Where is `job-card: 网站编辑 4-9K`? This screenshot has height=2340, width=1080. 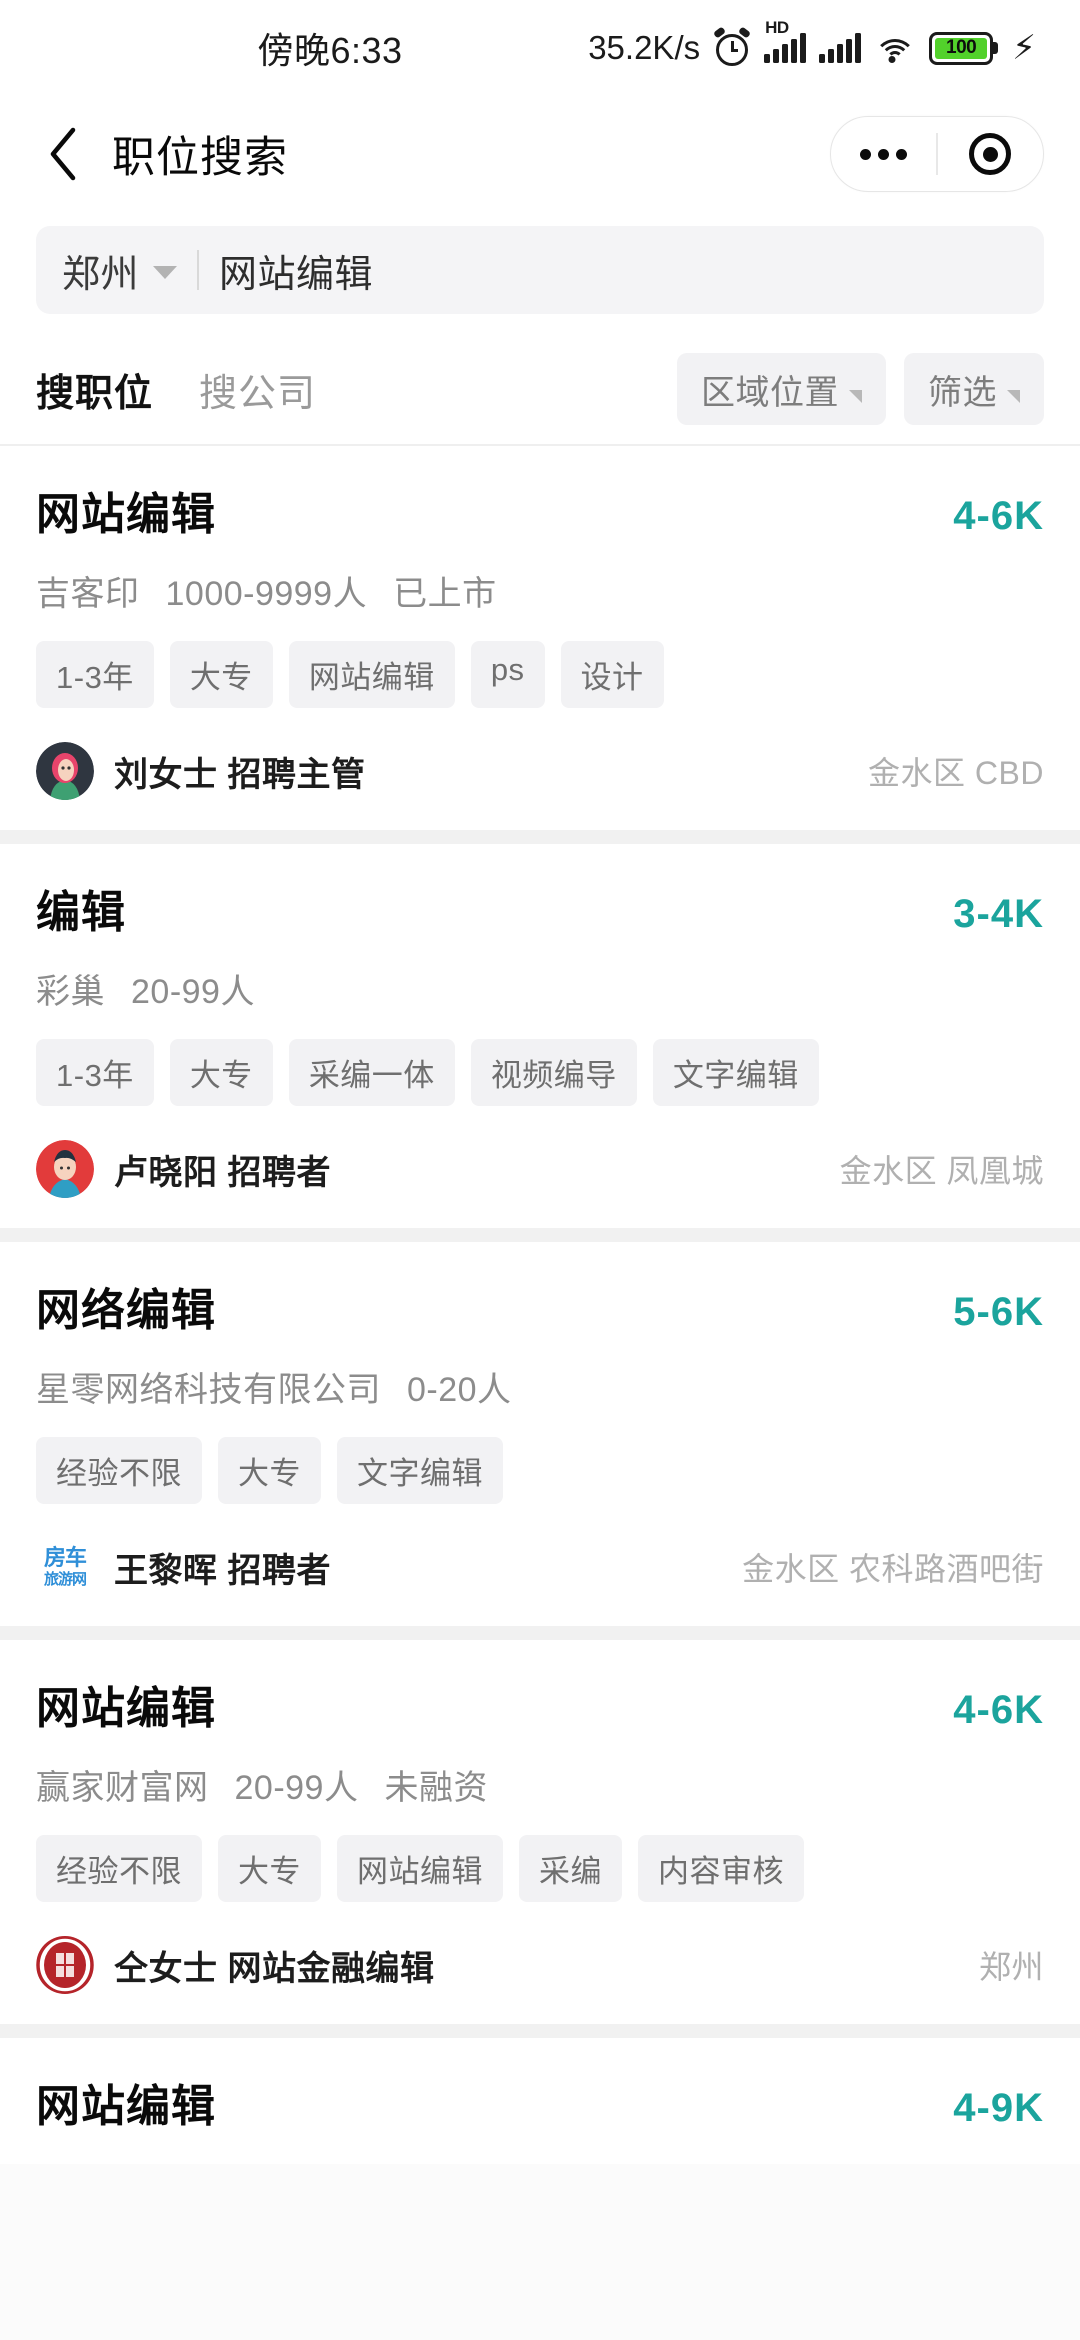 job-card: 网站编辑 4-9K is located at coordinates (540, 2101).